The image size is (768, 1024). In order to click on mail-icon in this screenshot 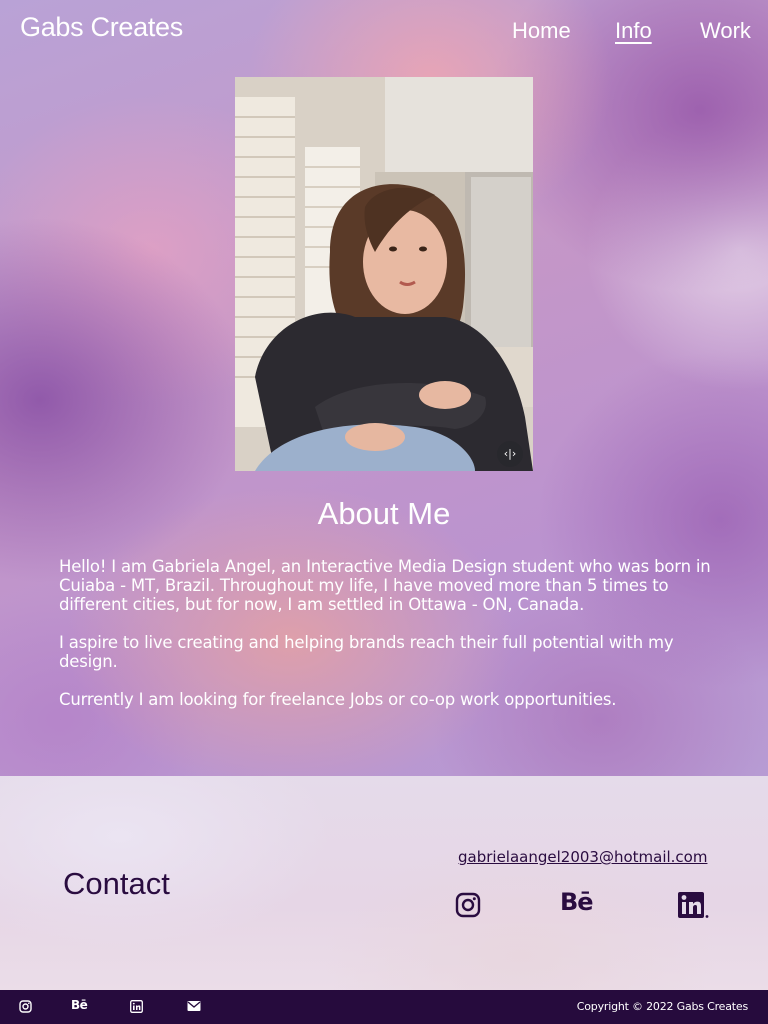, I will do `click(194, 1007)`.